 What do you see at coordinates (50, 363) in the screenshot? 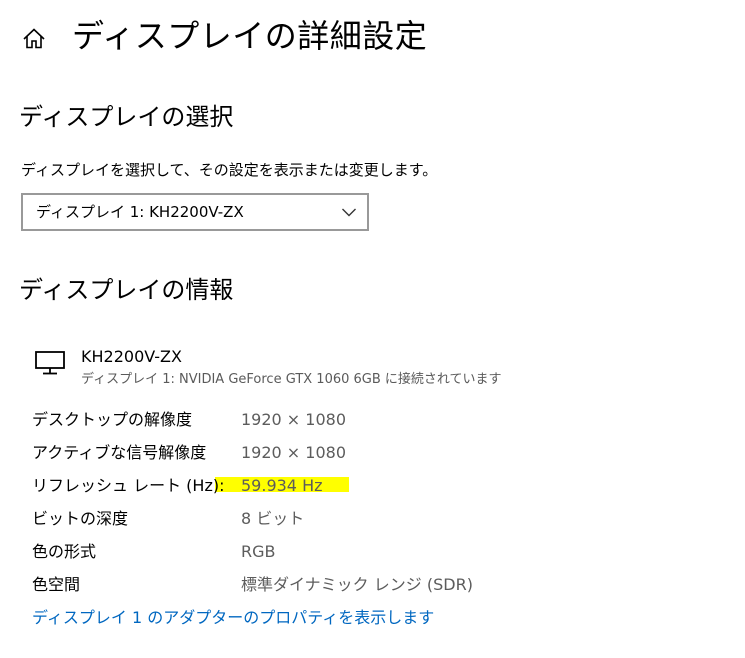
I see `monitor-icon` at bounding box center [50, 363].